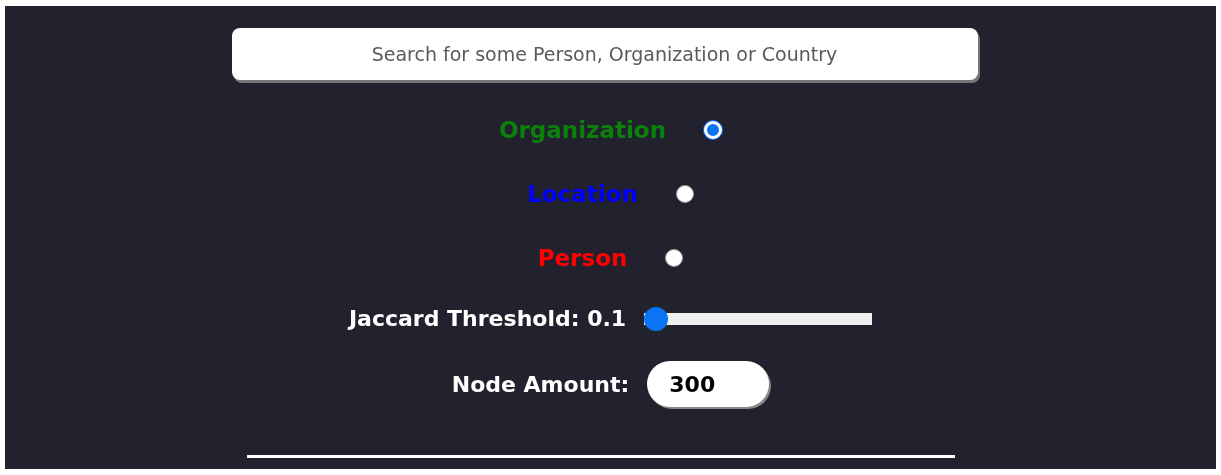  I want to click on slider-thumb, so click(656, 318).